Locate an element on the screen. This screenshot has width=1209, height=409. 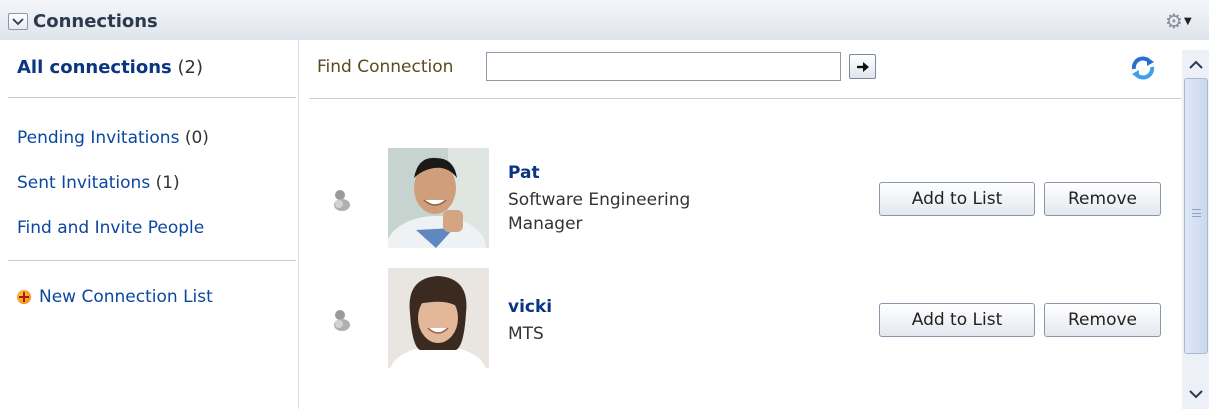
sidebar-item-count: (0) is located at coordinates (196, 138).